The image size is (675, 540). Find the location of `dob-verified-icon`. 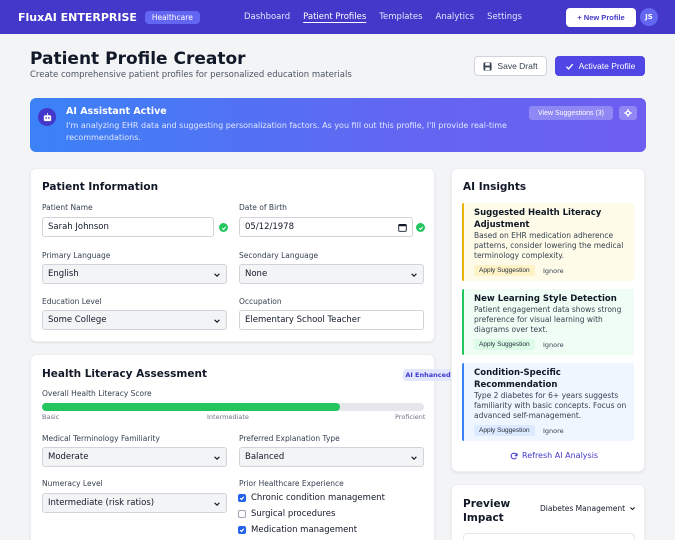

dob-verified-icon is located at coordinates (420, 227).